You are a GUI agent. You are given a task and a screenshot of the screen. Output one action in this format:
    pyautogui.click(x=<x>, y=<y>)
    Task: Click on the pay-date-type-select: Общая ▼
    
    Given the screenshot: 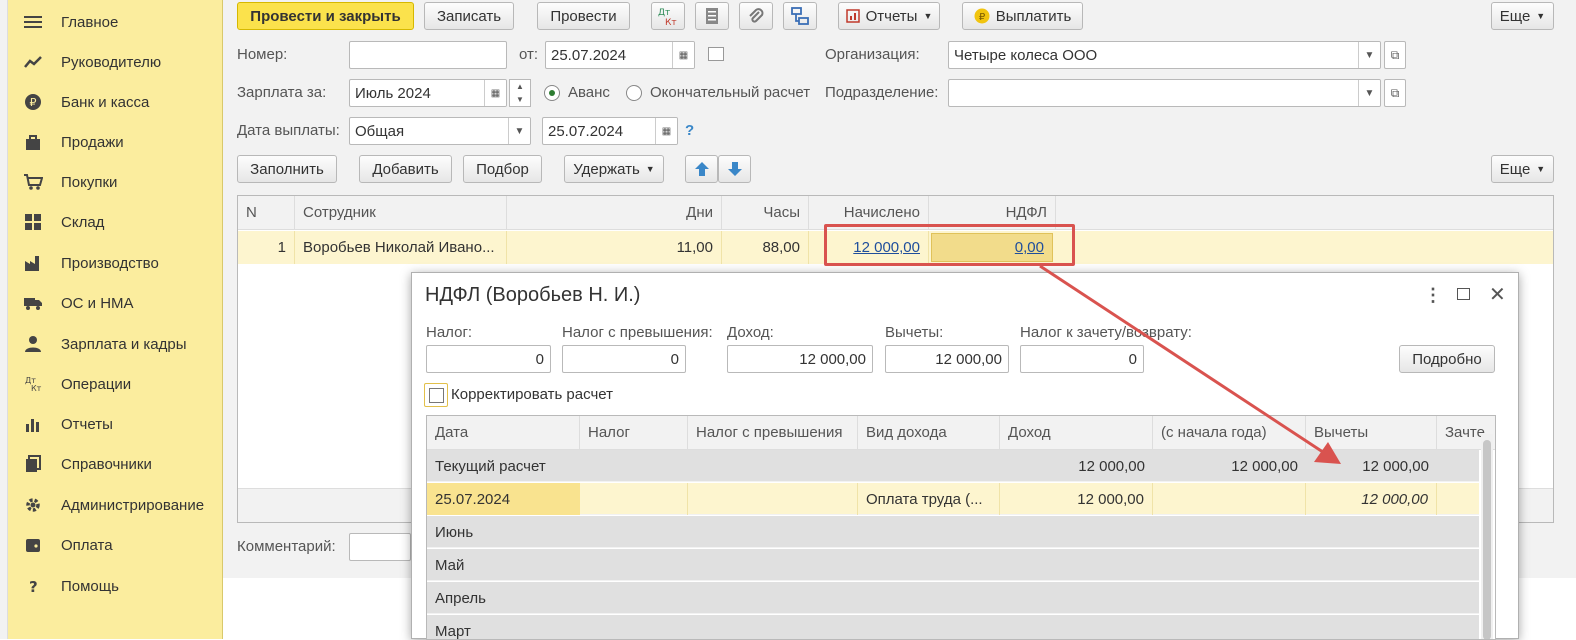 What is the action you would take?
    pyautogui.click(x=440, y=131)
    